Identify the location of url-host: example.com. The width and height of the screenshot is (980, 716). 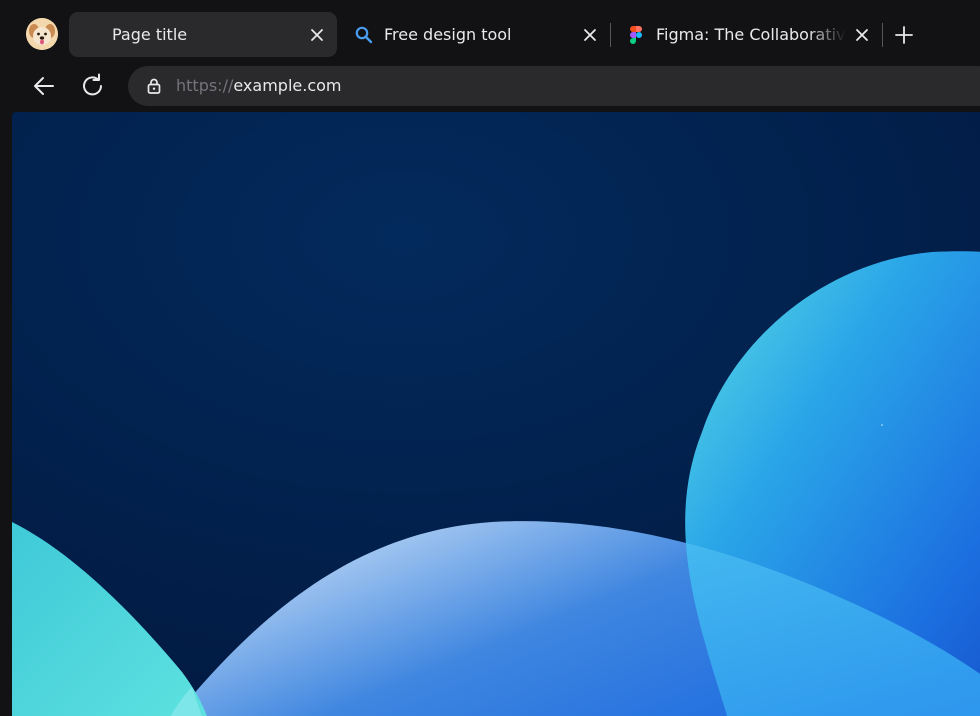
(287, 85).